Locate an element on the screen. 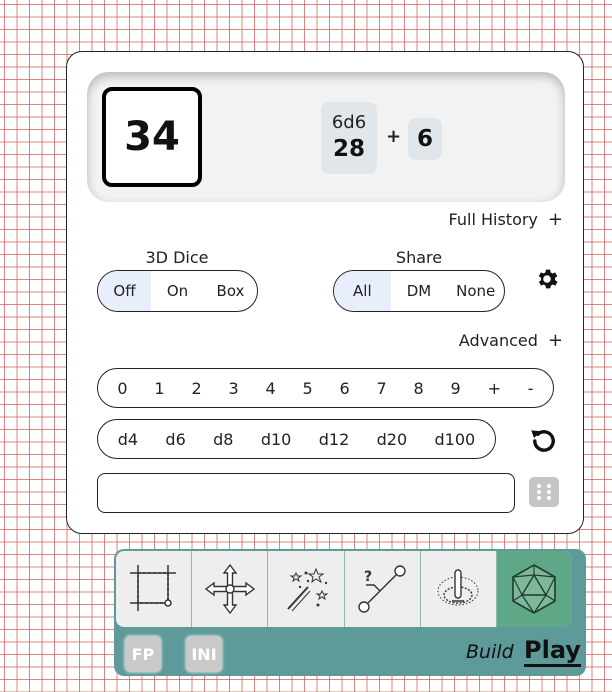 Image resolution: width=612 pixels, height=692 pixels. share-toggle: All DM None is located at coordinates (419, 291).